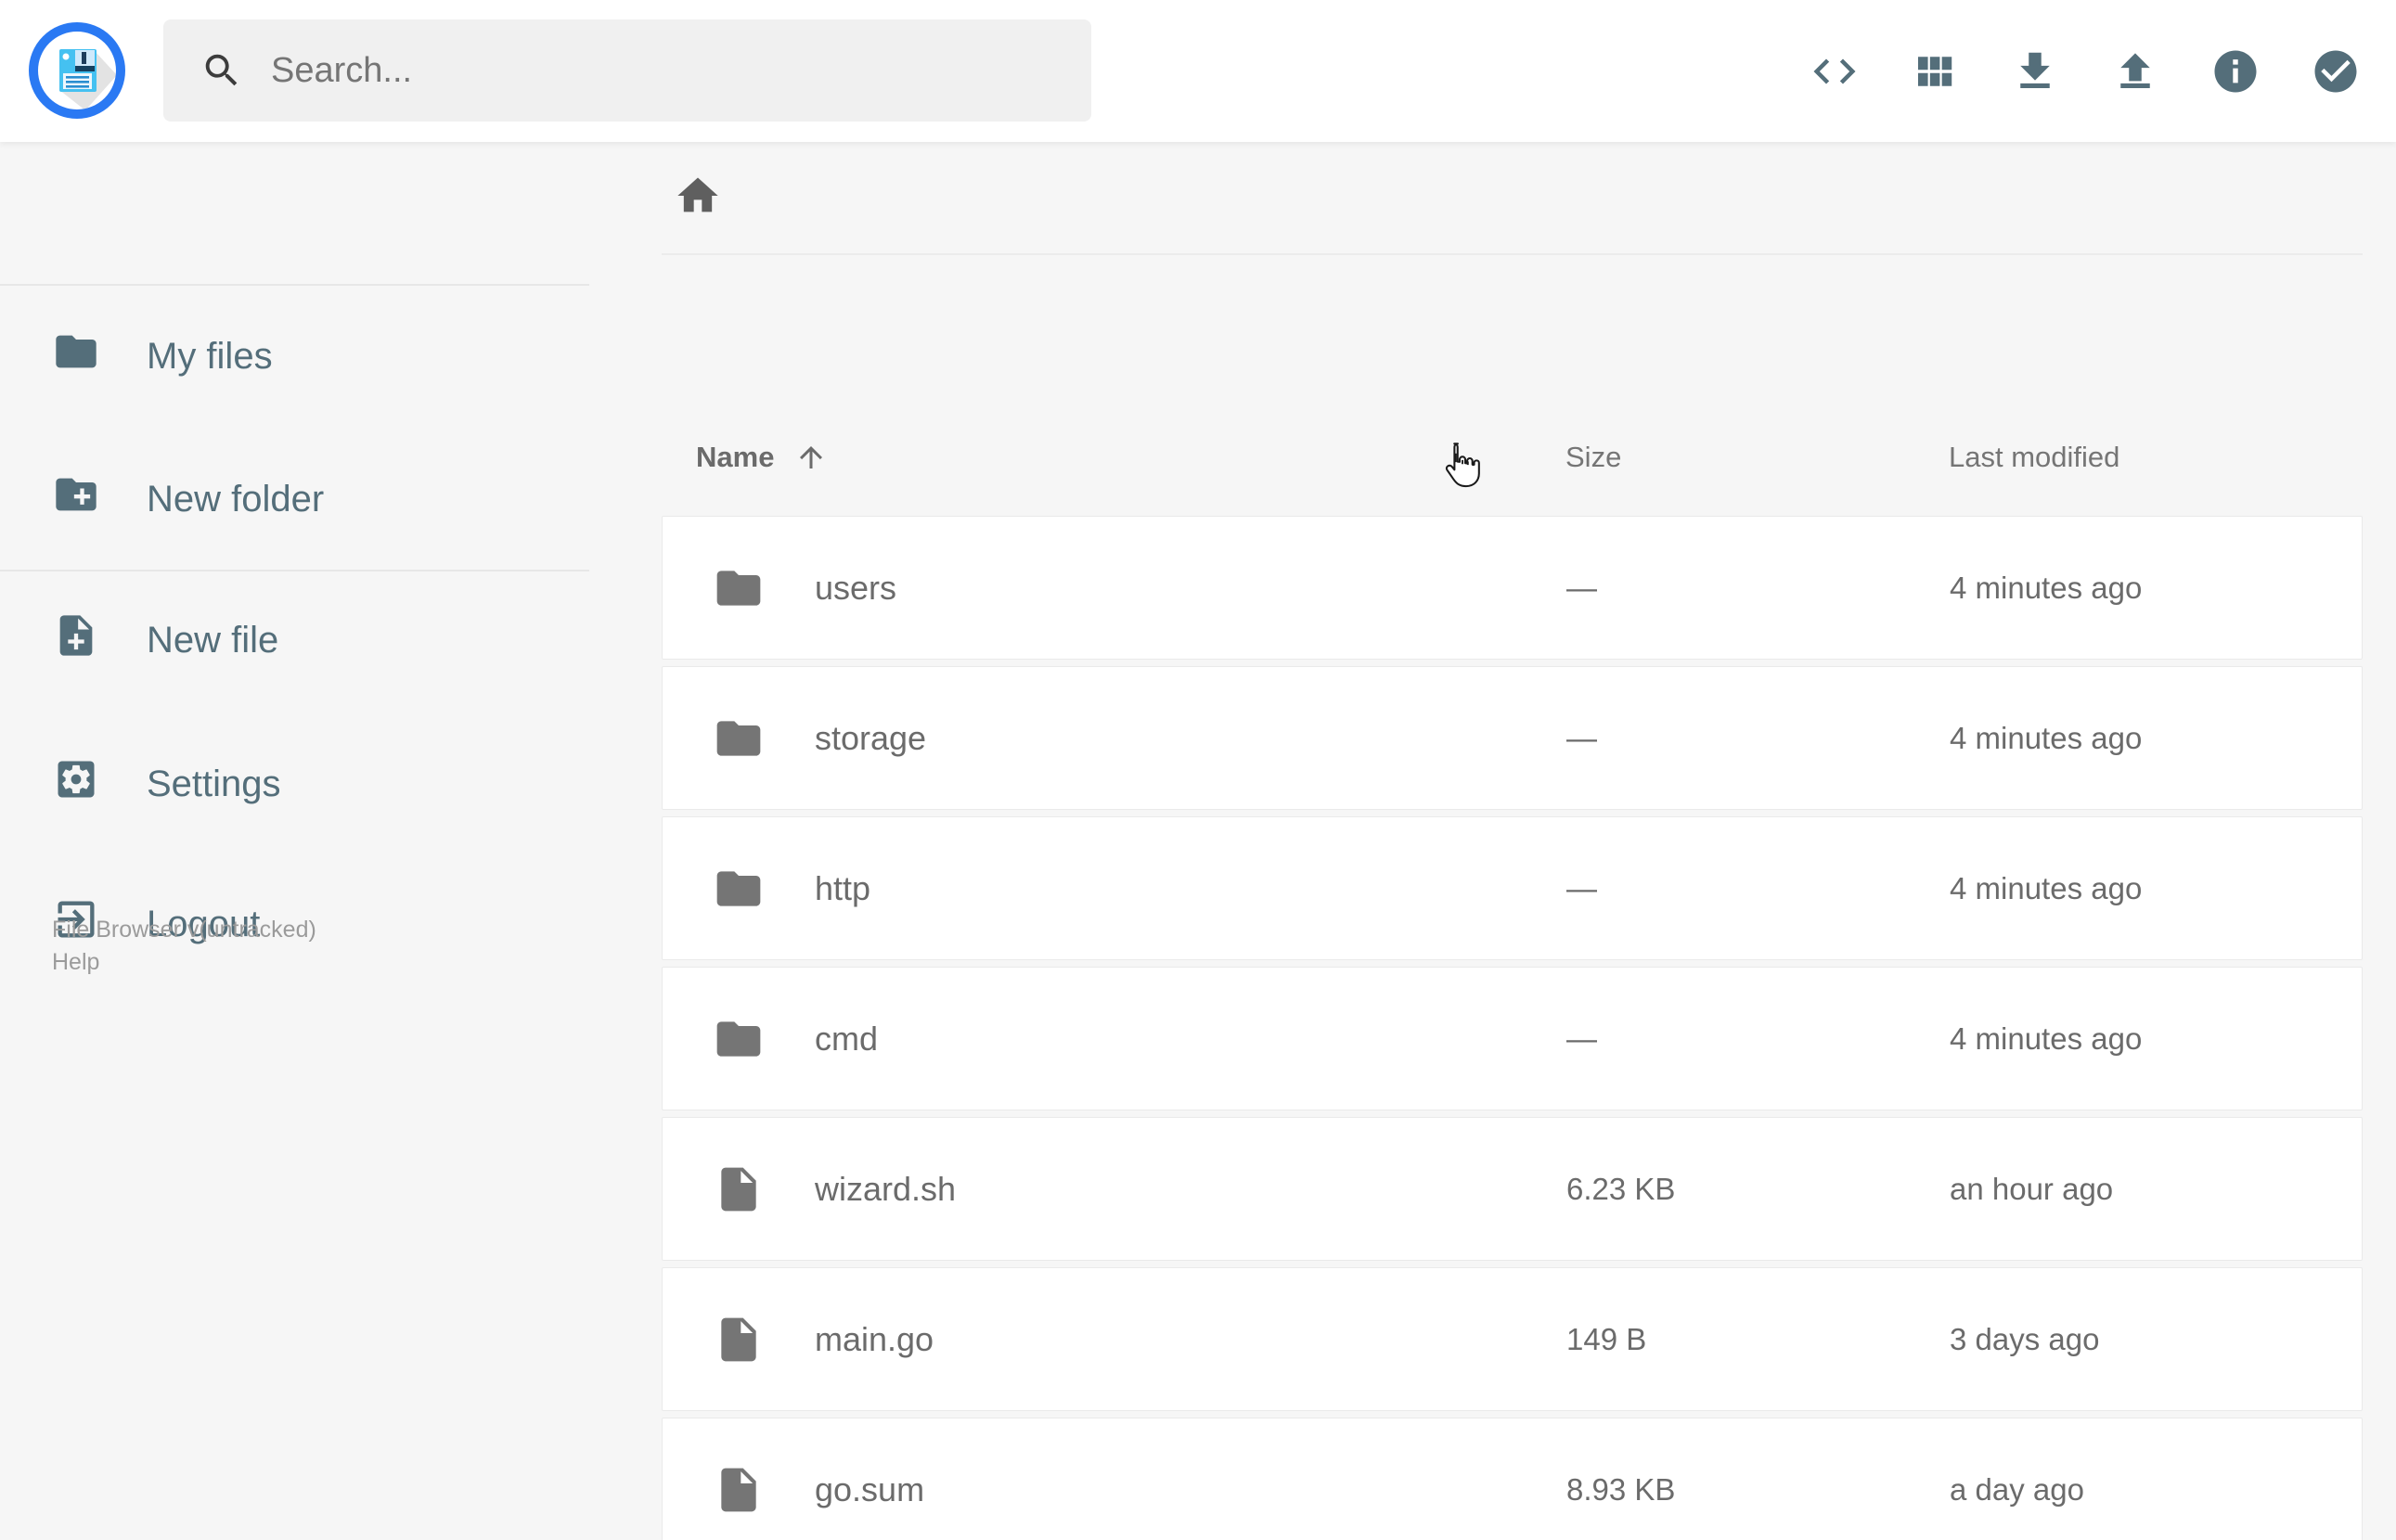 This screenshot has height=1540, width=2396. Describe the element at coordinates (1512, 738) in the screenshot. I see `file-row-storage: storage — 4 minutes ago` at that location.